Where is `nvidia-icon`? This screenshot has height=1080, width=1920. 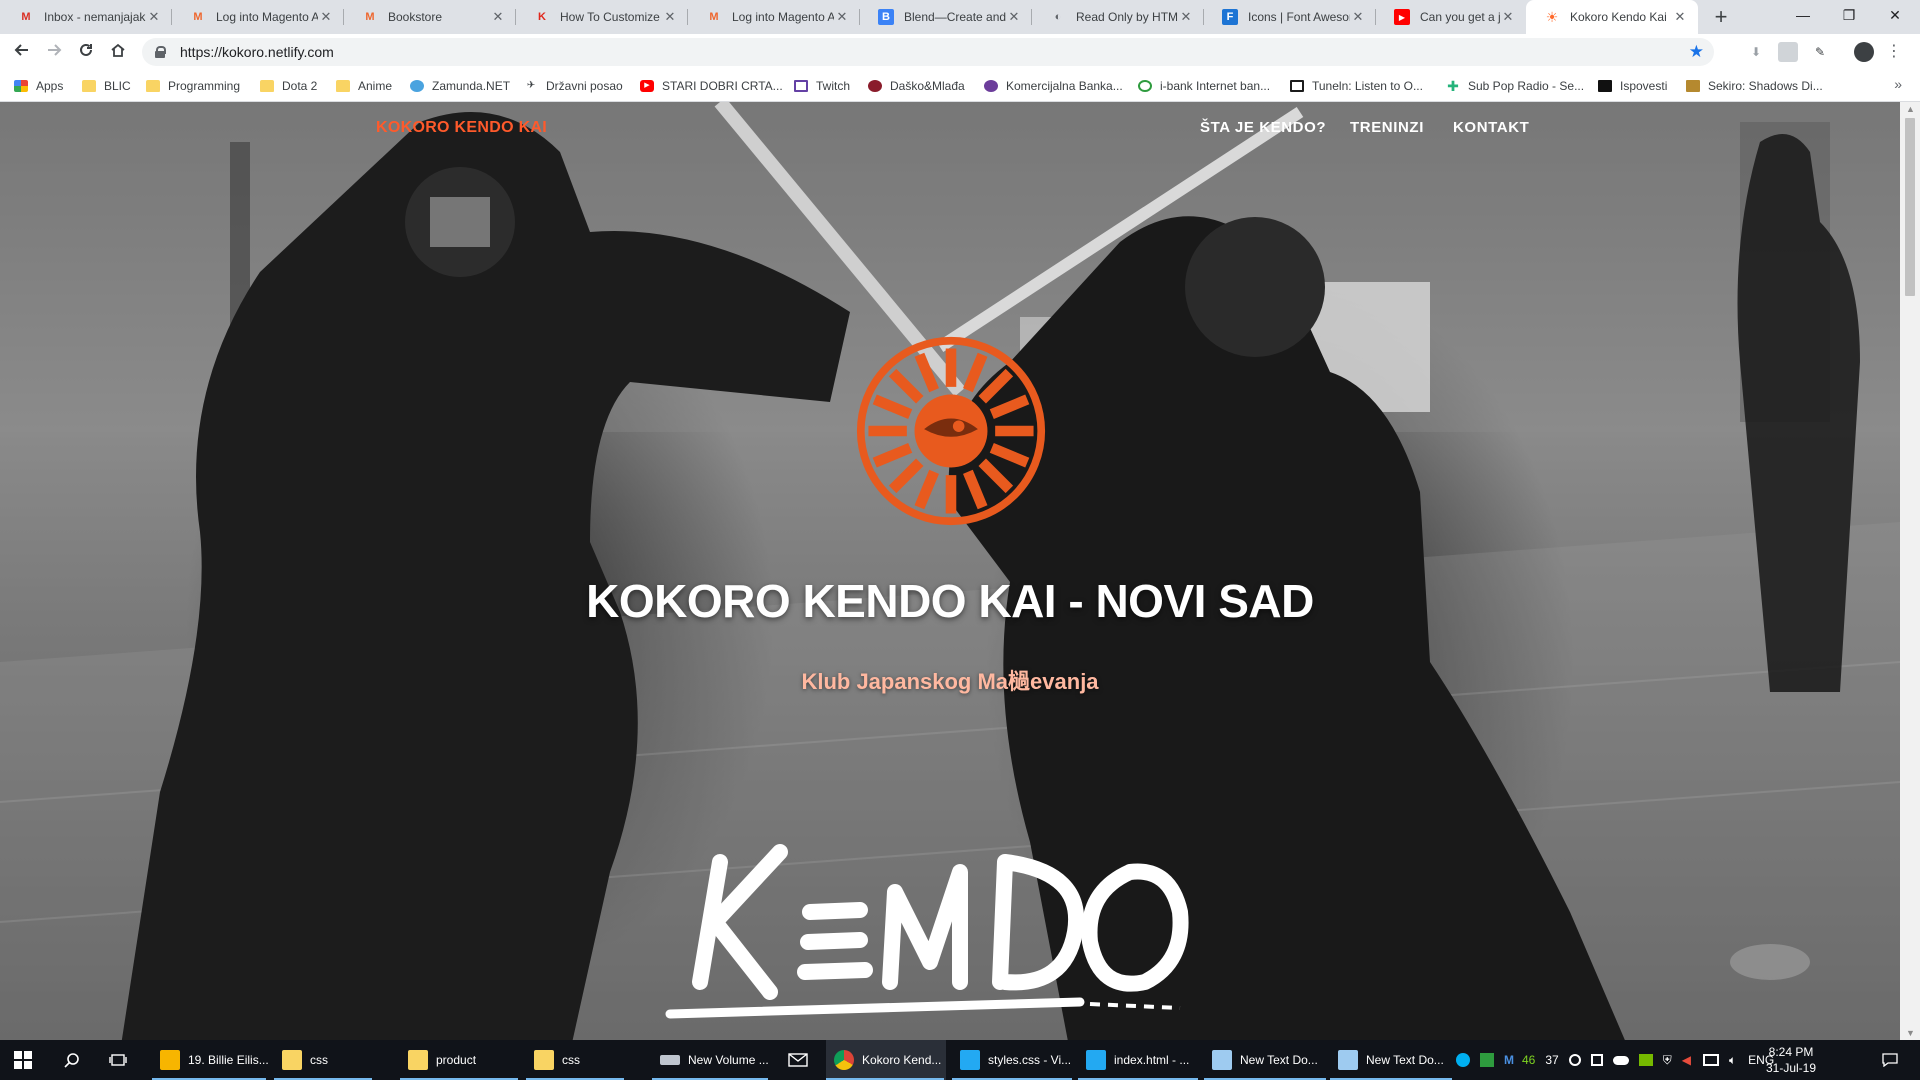 nvidia-icon is located at coordinates (1645, 1060).